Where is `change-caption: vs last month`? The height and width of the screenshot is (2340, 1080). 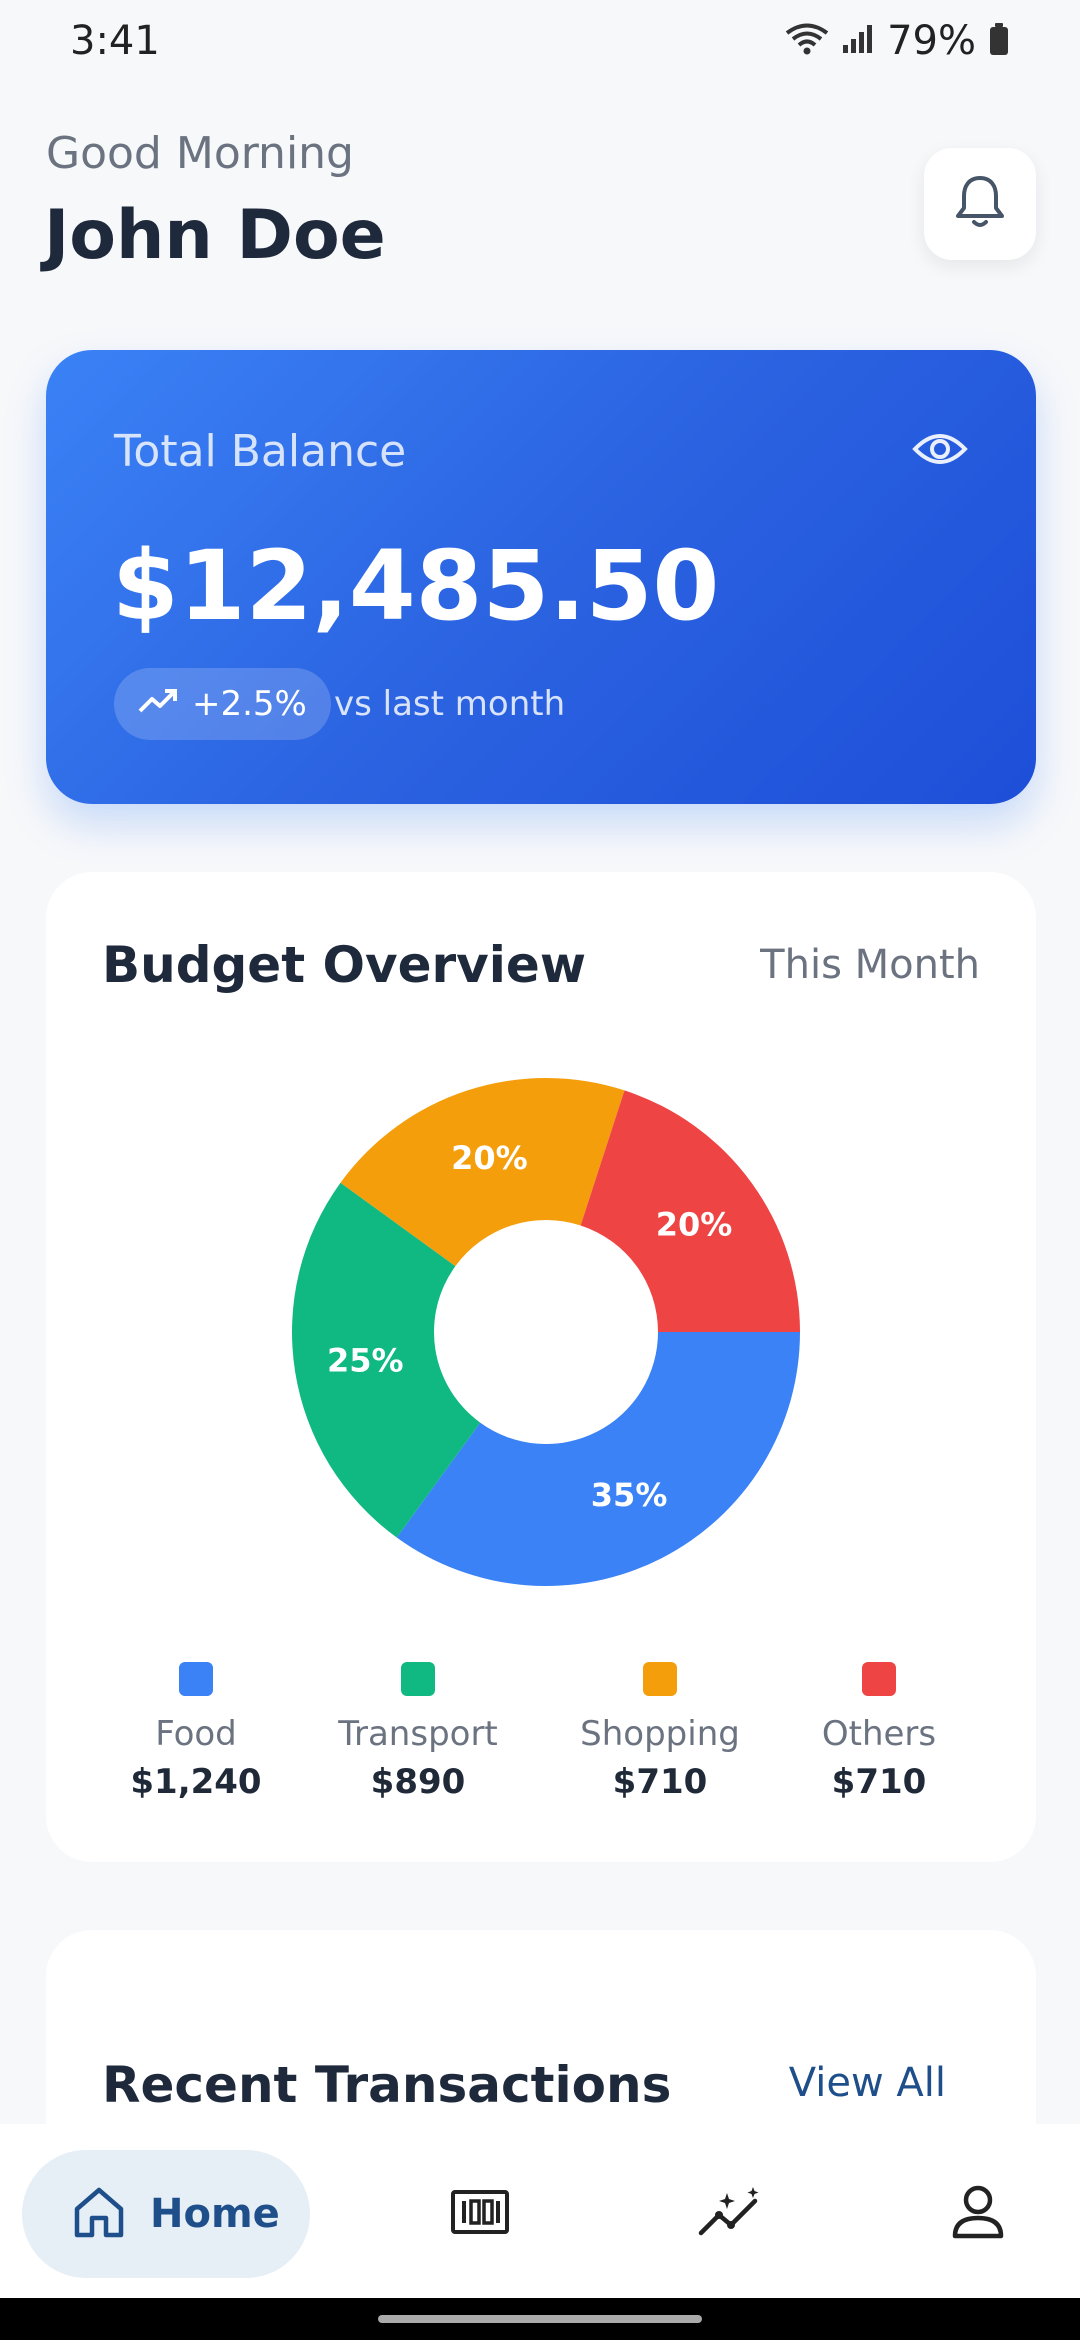
change-caption: vs last month is located at coordinates (450, 704).